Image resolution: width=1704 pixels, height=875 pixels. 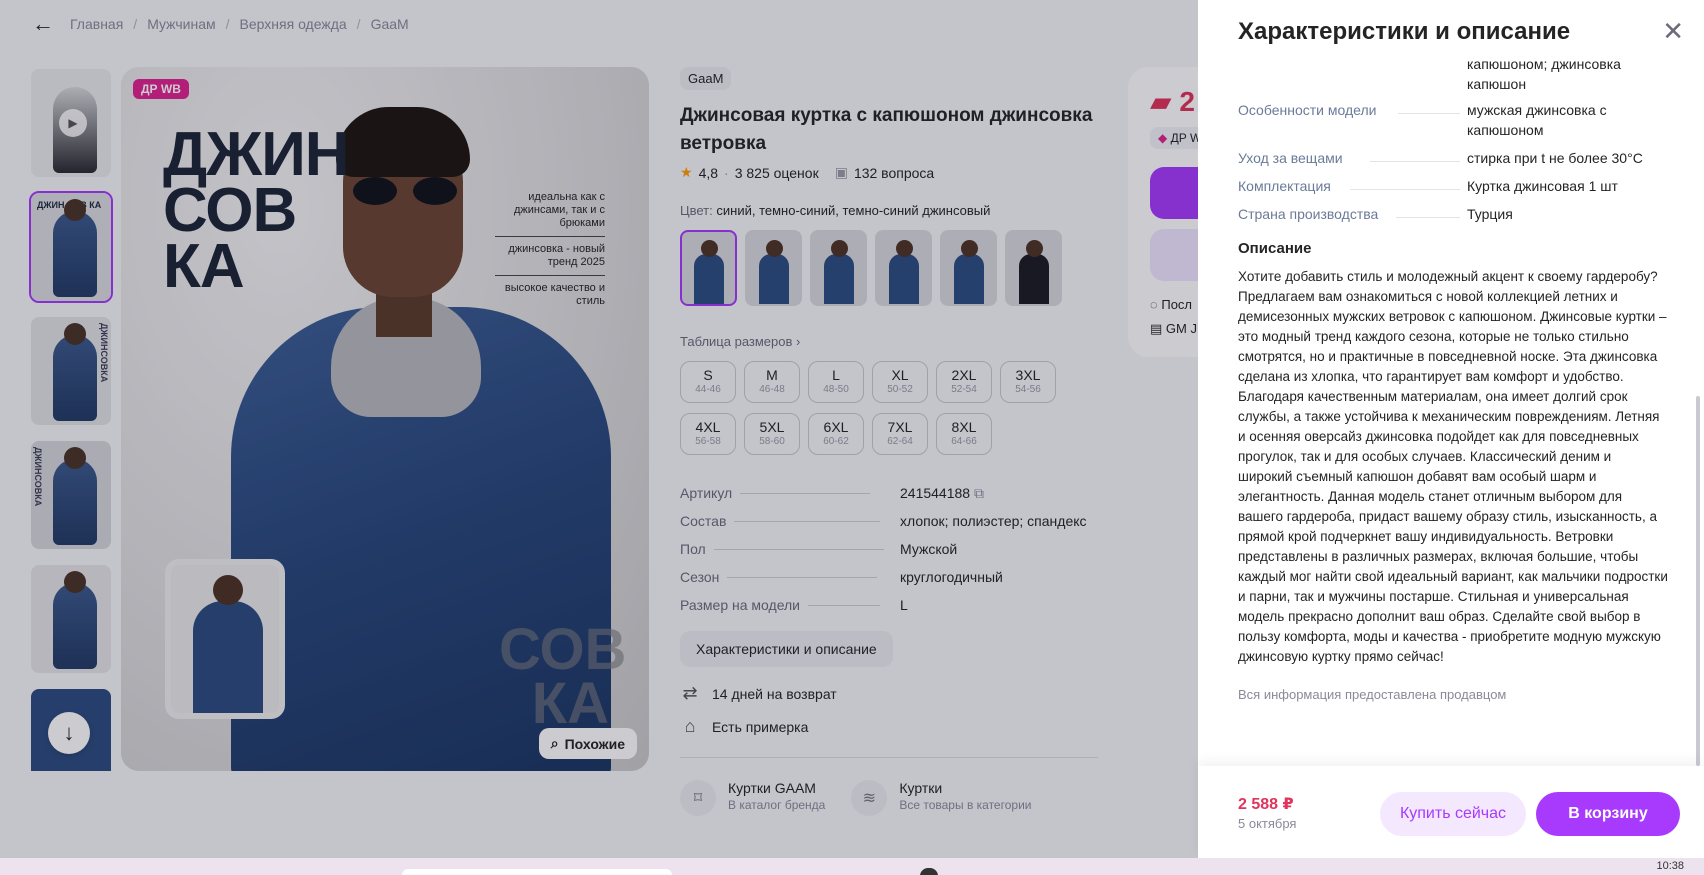 What do you see at coordinates (1308, 214) in the screenshot?
I see `char-key: Страна производства` at bounding box center [1308, 214].